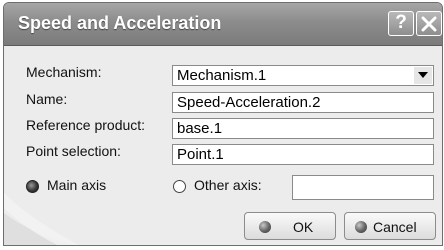 This screenshot has height=250, width=444. I want to click on name-label: Name:, so click(47, 99).